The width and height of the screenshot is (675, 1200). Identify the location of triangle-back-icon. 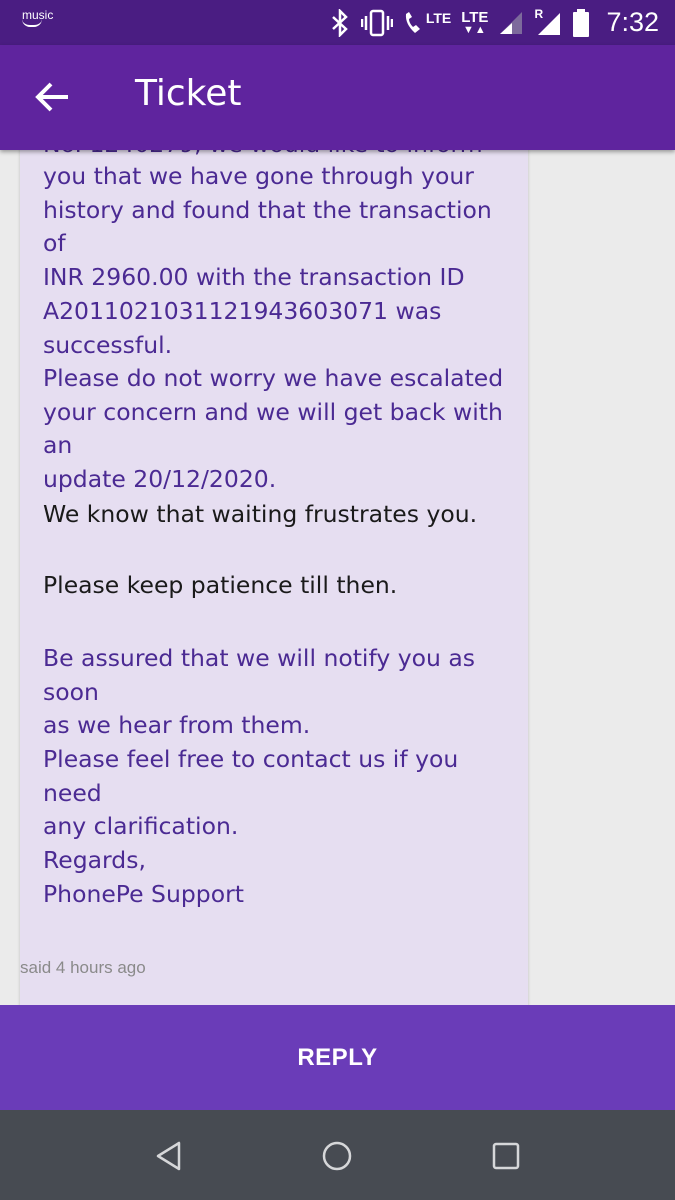
(170, 1156).